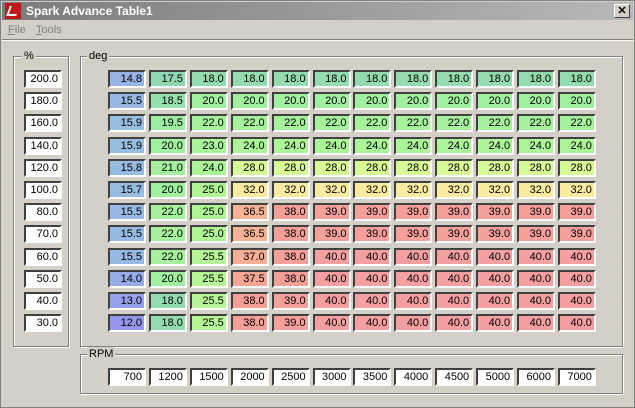  What do you see at coordinates (127, 190) in the screenshot?
I see `table-cell: 15.7` at bounding box center [127, 190].